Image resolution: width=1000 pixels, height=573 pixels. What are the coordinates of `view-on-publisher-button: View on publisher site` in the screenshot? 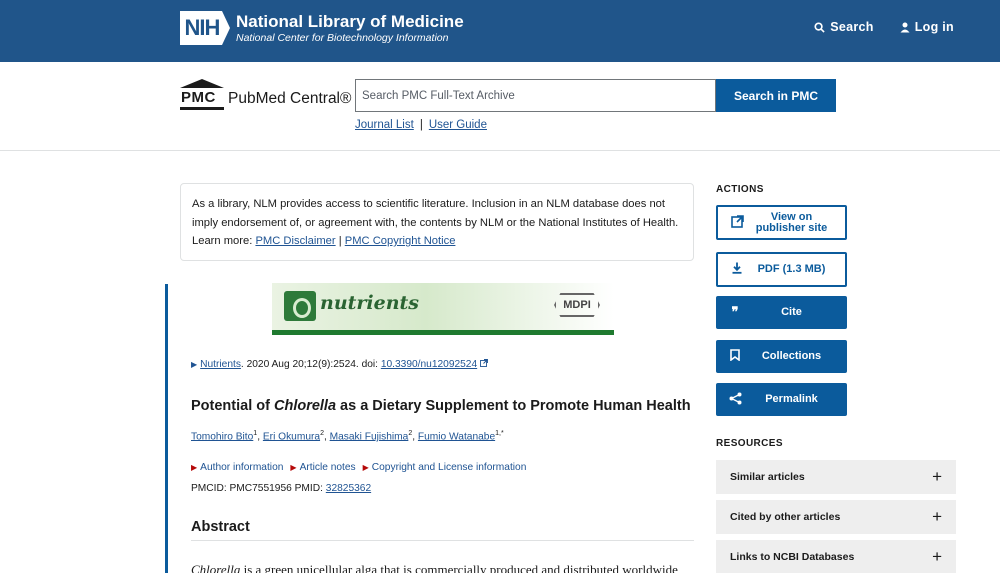 It's located at (781, 222).